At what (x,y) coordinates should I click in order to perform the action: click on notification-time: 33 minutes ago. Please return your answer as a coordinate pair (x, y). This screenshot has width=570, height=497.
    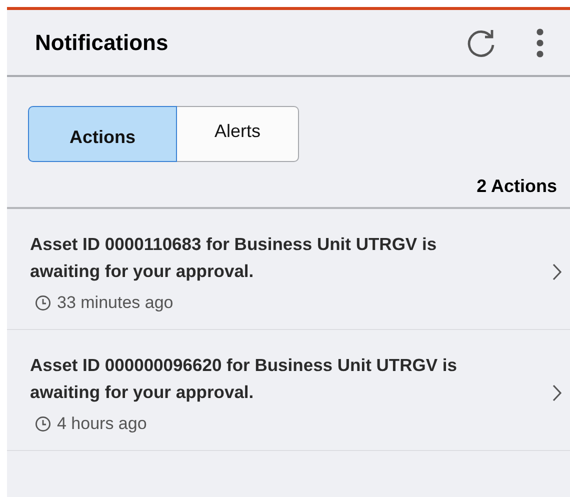
    Looking at the image, I should click on (115, 303).